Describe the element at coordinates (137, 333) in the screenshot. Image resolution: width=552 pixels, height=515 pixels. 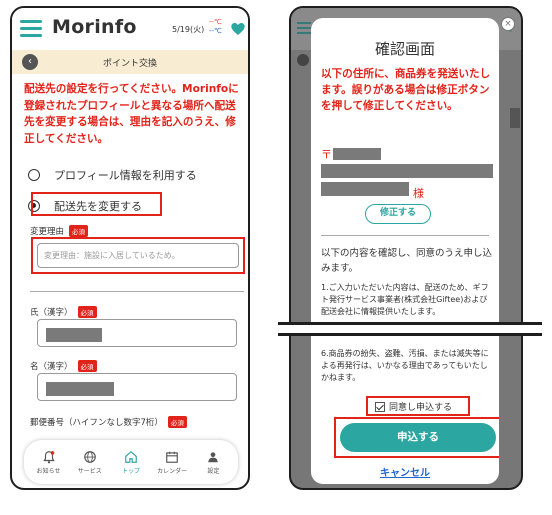
I see `last-name-input` at that location.